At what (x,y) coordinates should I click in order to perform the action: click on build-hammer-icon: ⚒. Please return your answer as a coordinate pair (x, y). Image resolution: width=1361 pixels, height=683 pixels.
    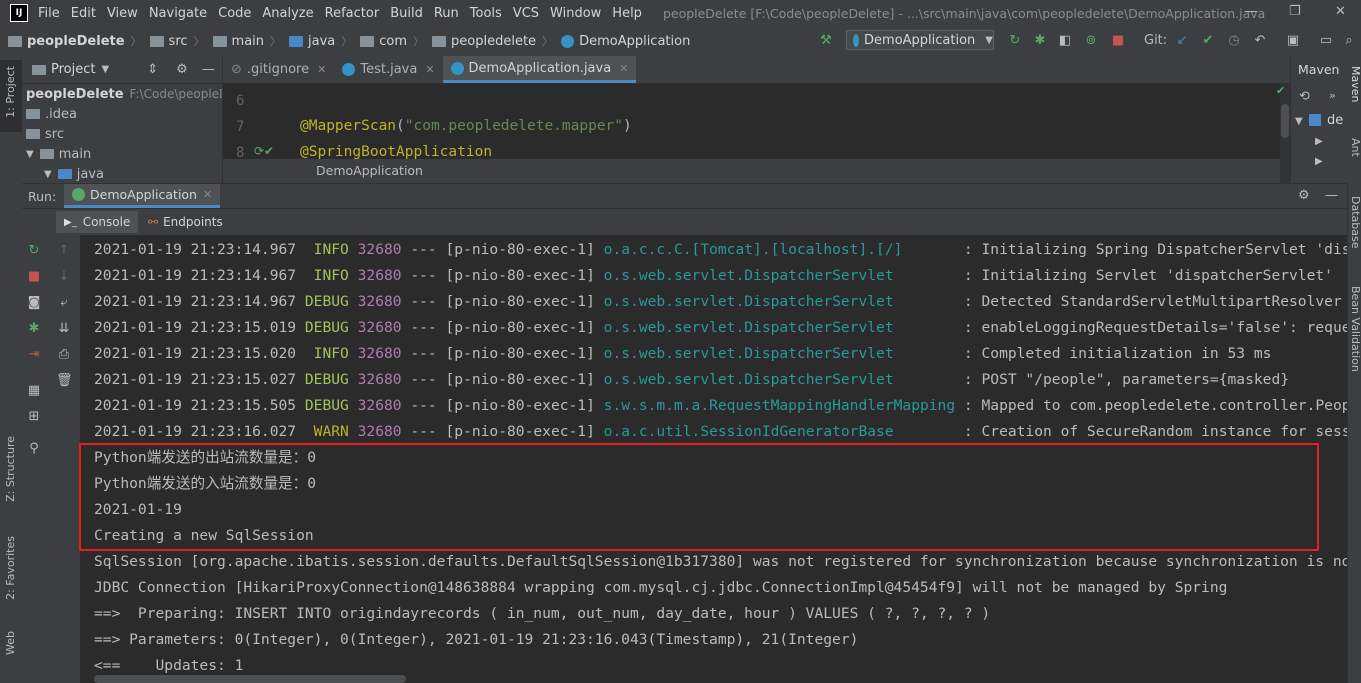
    Looking at the image, I should click on (826, 41).